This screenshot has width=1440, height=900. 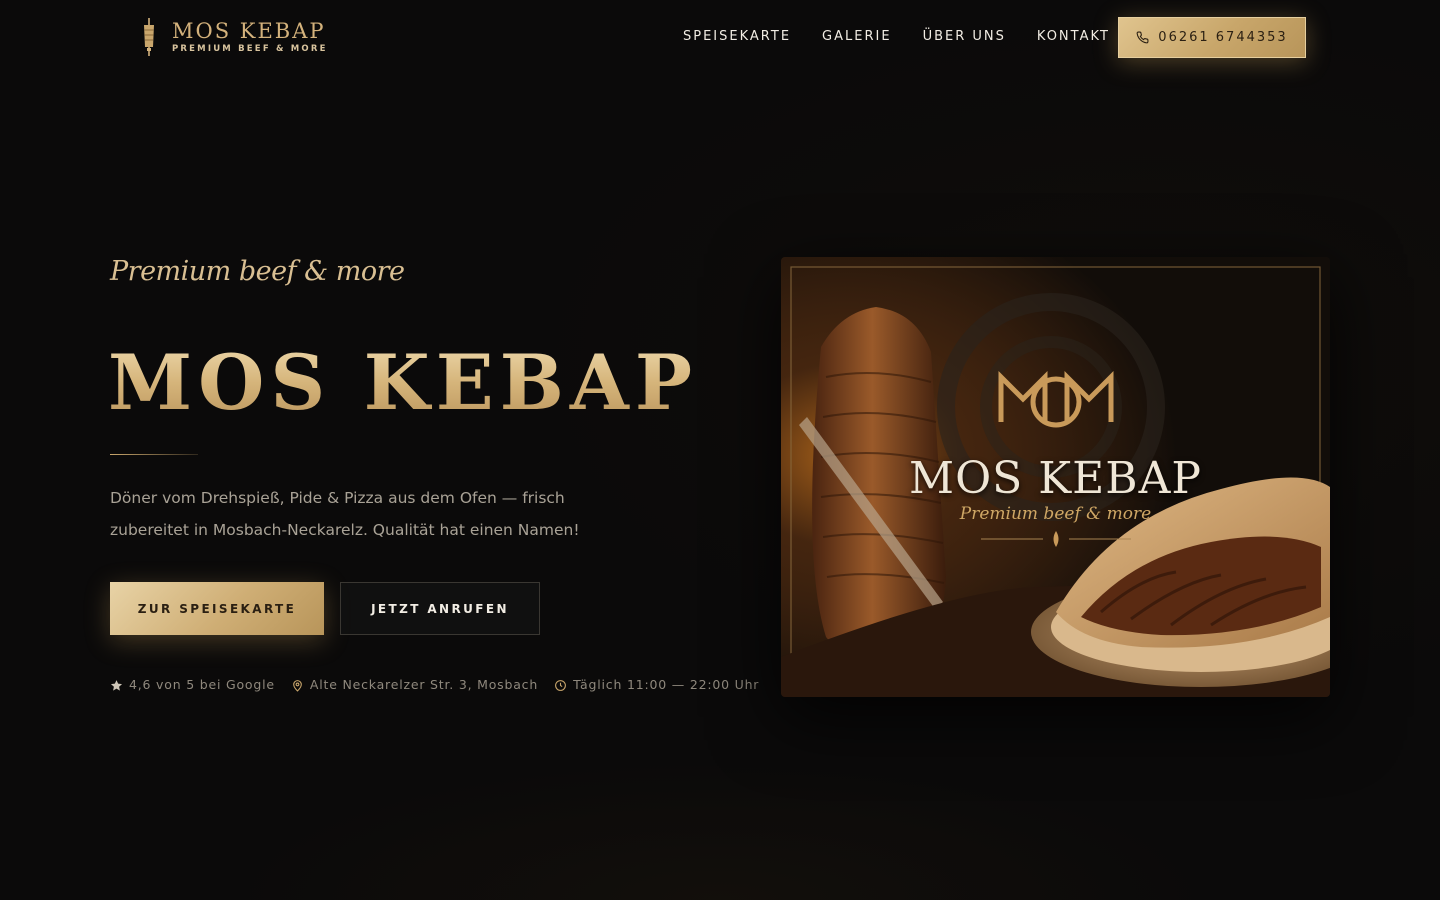 What do you see at coordinates (1142, 37) in the screenshot?
I see `phone-icon` at bounding box center [1142, 37].